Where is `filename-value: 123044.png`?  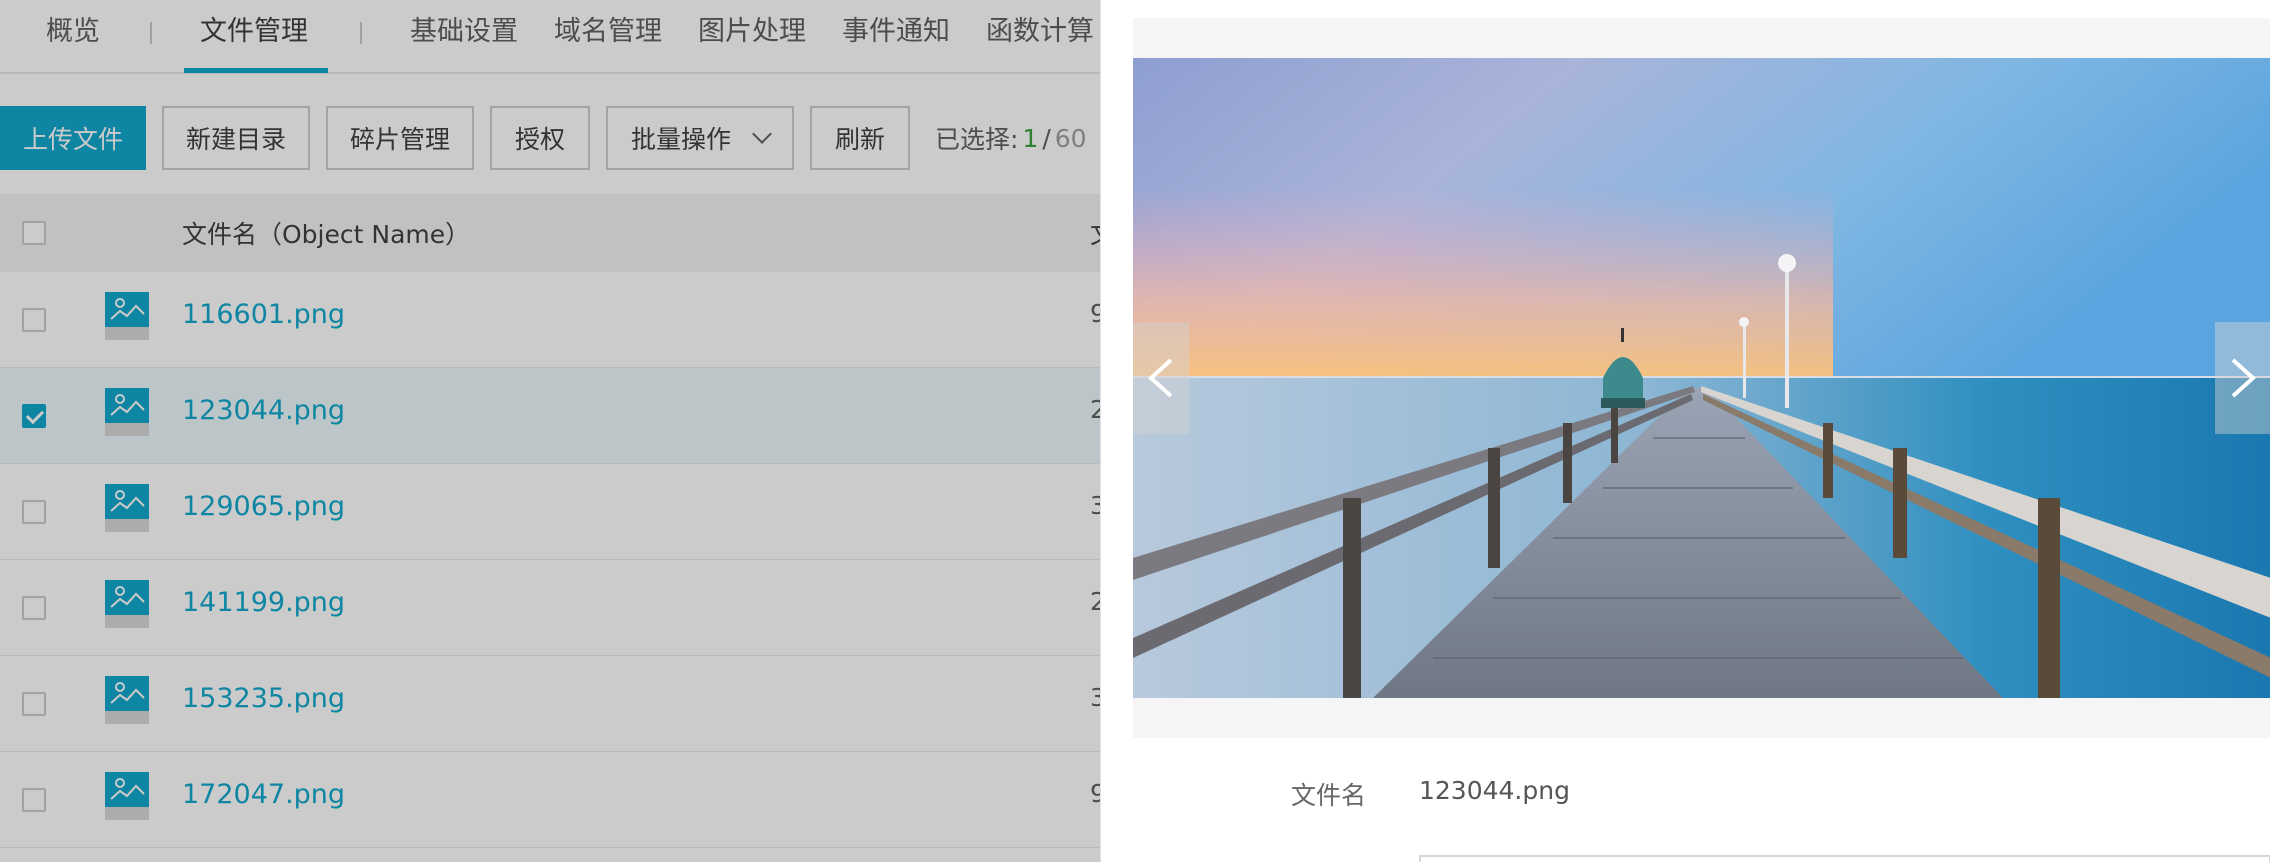 filename-value: 123044.png is located at coordinates (1494, 790).